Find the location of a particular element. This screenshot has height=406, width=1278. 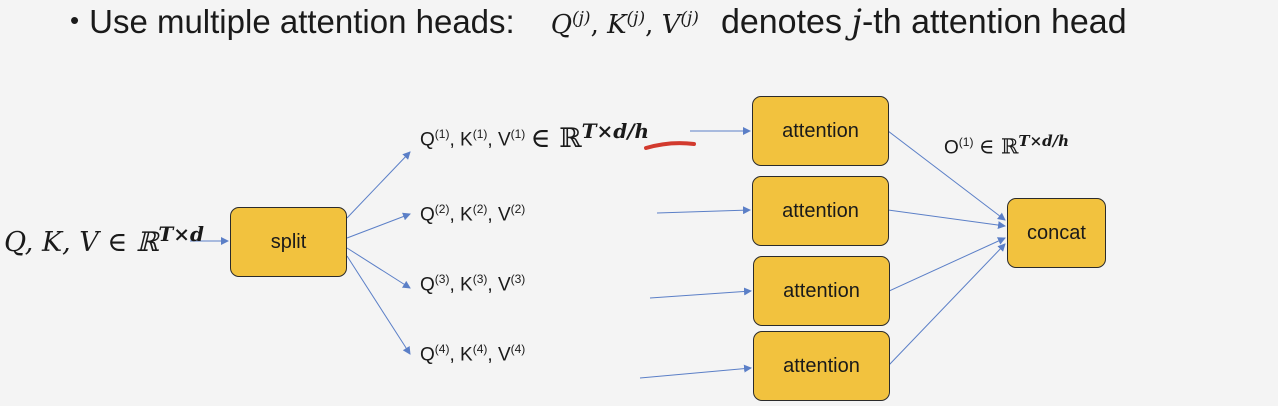

arrow-head2-to-attn2 is located at coordinates (703, 210).